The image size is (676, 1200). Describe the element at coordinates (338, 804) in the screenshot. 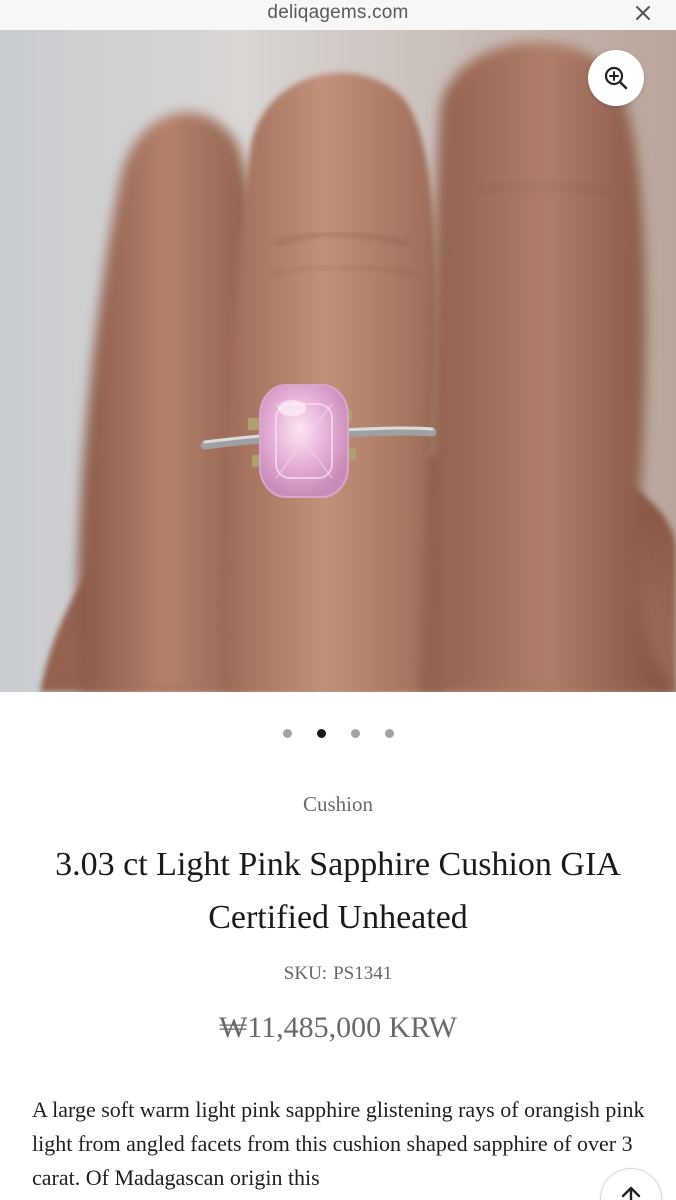

I see `product-vendor: Cushion` at that location.